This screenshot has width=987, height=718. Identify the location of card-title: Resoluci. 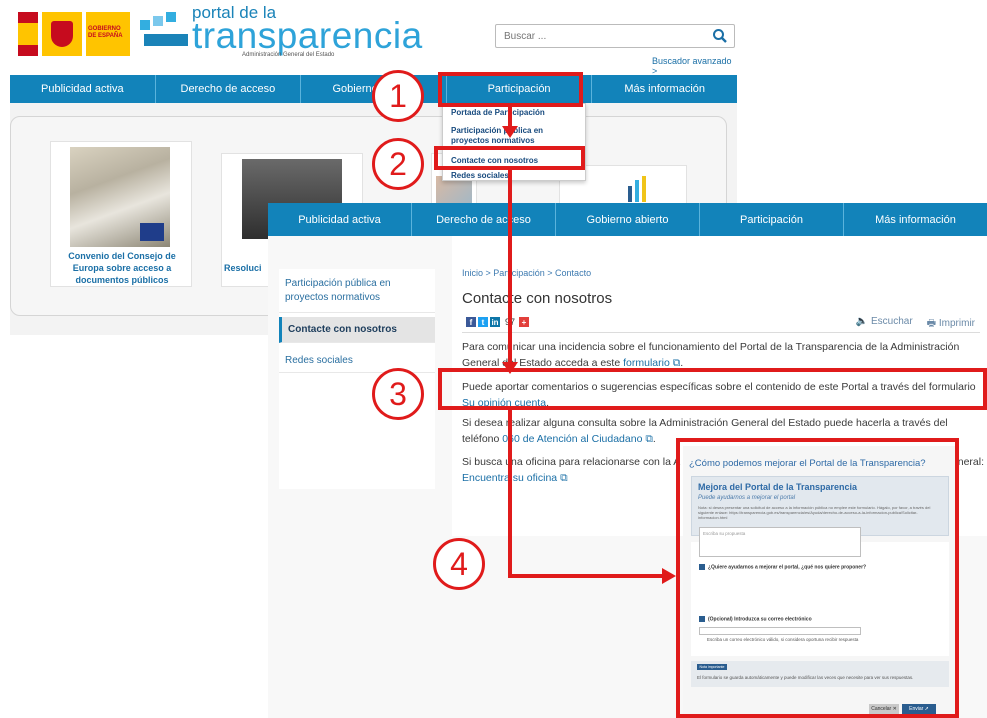
(243, 268).